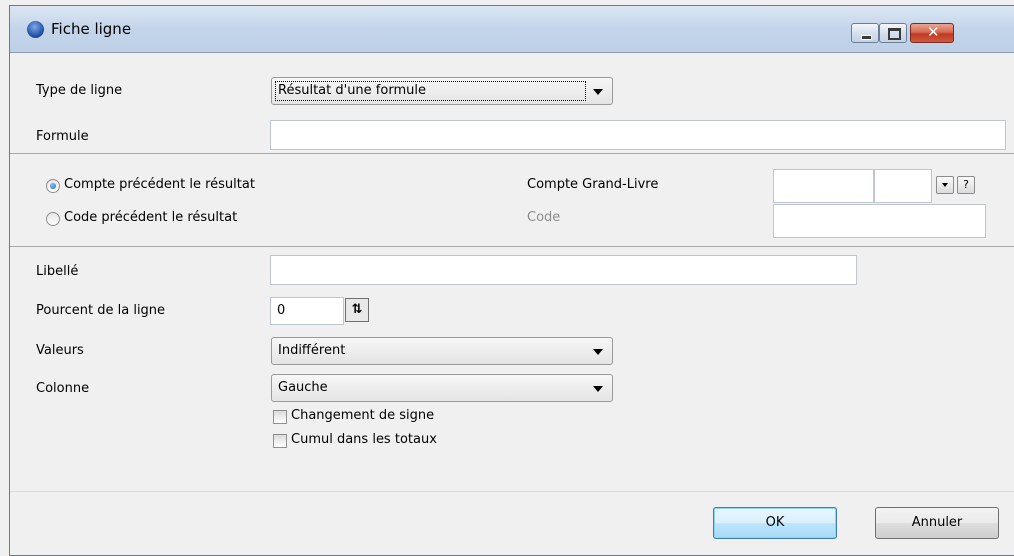 Image resolution: width=1014 pixels, height=556 pixels. Describe the element at coordinates (442, 388) in the screenshot. I see `colonne-select: Gauche` at that location.